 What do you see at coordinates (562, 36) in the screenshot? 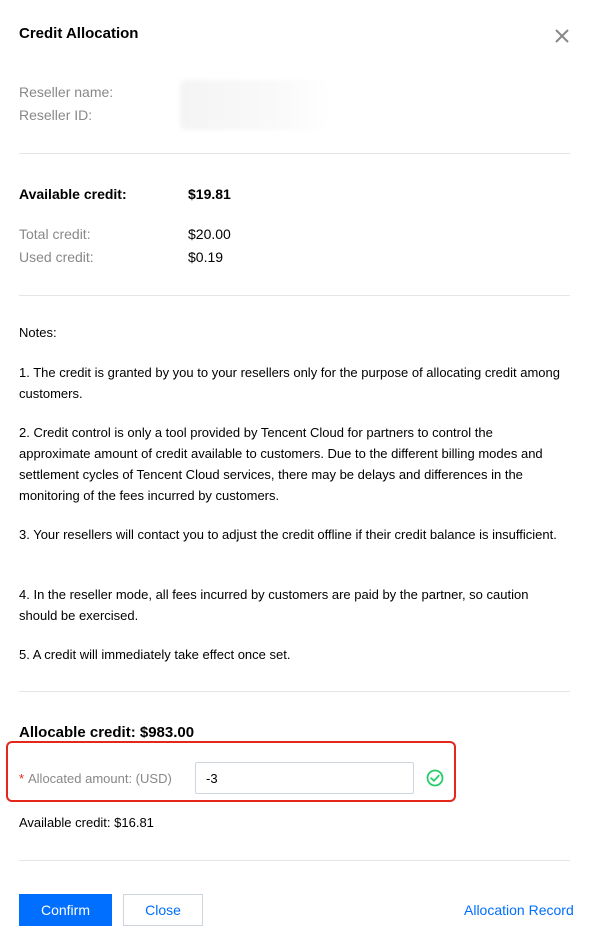
I see `close-icon` at bounding box center [562, 36].